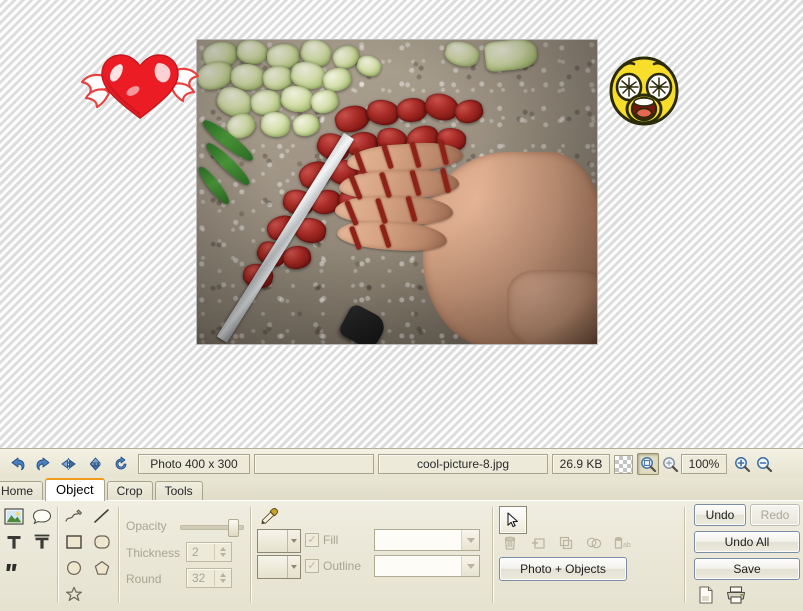  I want to click on rename-object-icon: ab, so click(622, 543).